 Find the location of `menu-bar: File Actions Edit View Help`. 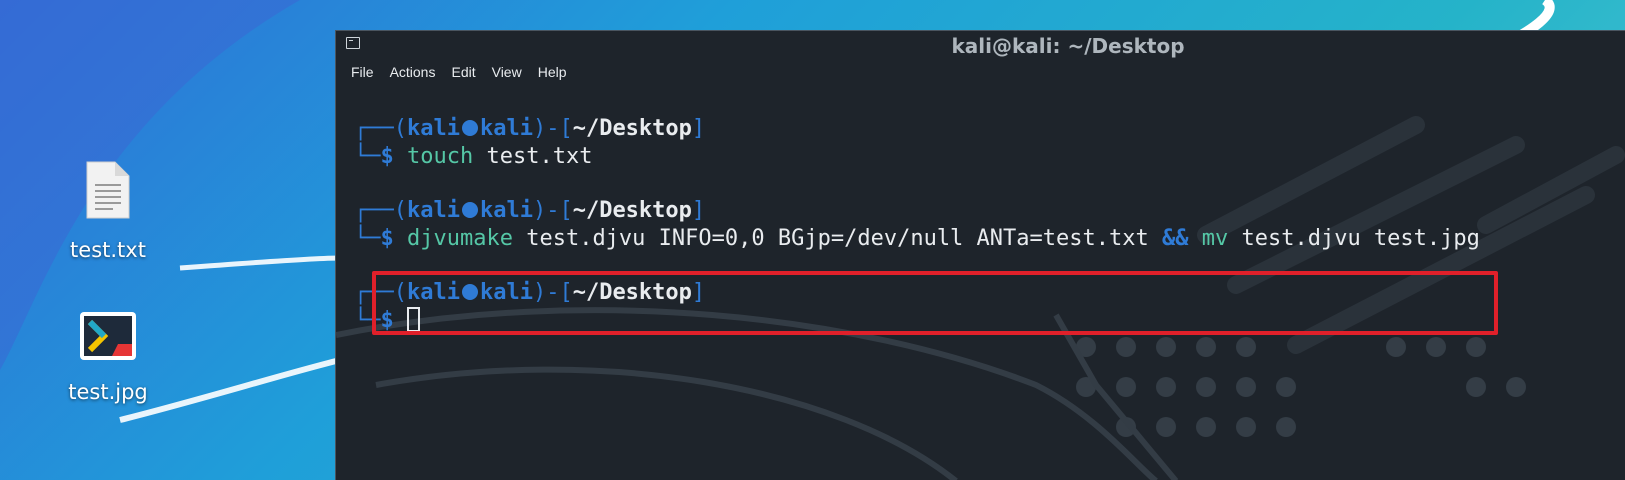

menu-bar: File Actions Edit View Help is located at coordinates (980, 72).